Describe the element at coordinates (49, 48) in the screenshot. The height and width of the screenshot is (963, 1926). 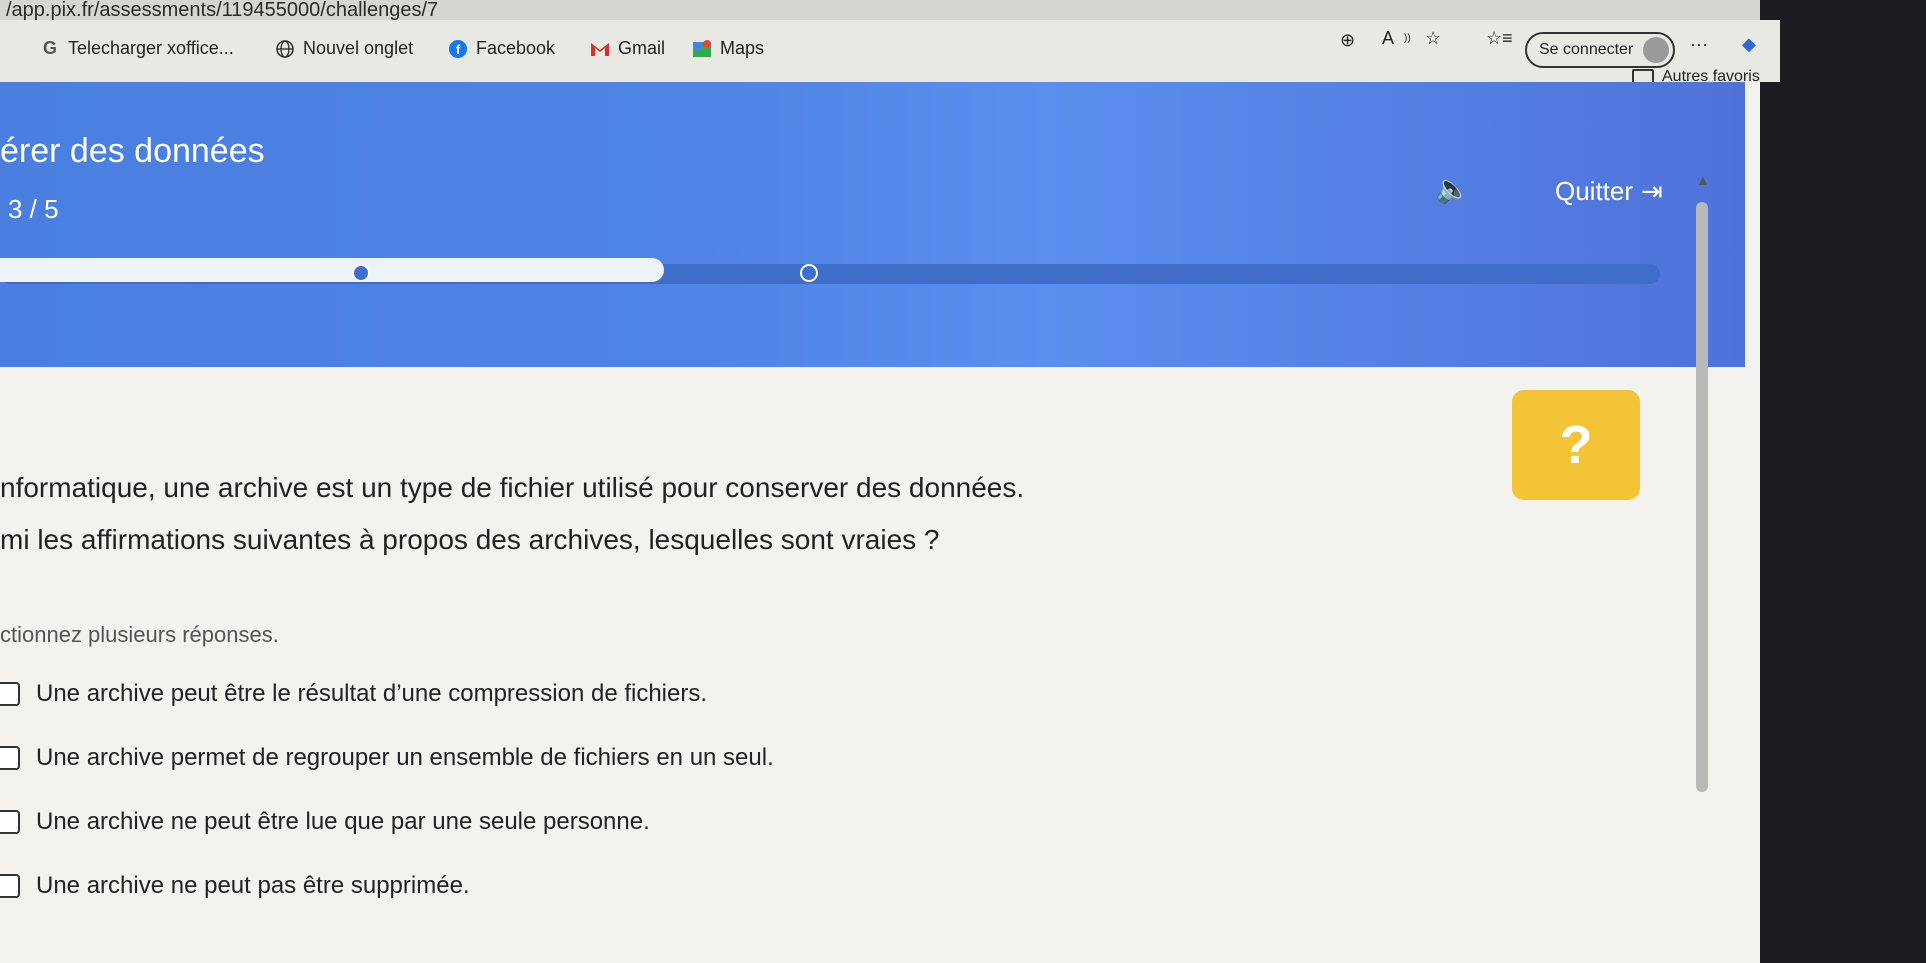
I see `google-icon: G` at that location.